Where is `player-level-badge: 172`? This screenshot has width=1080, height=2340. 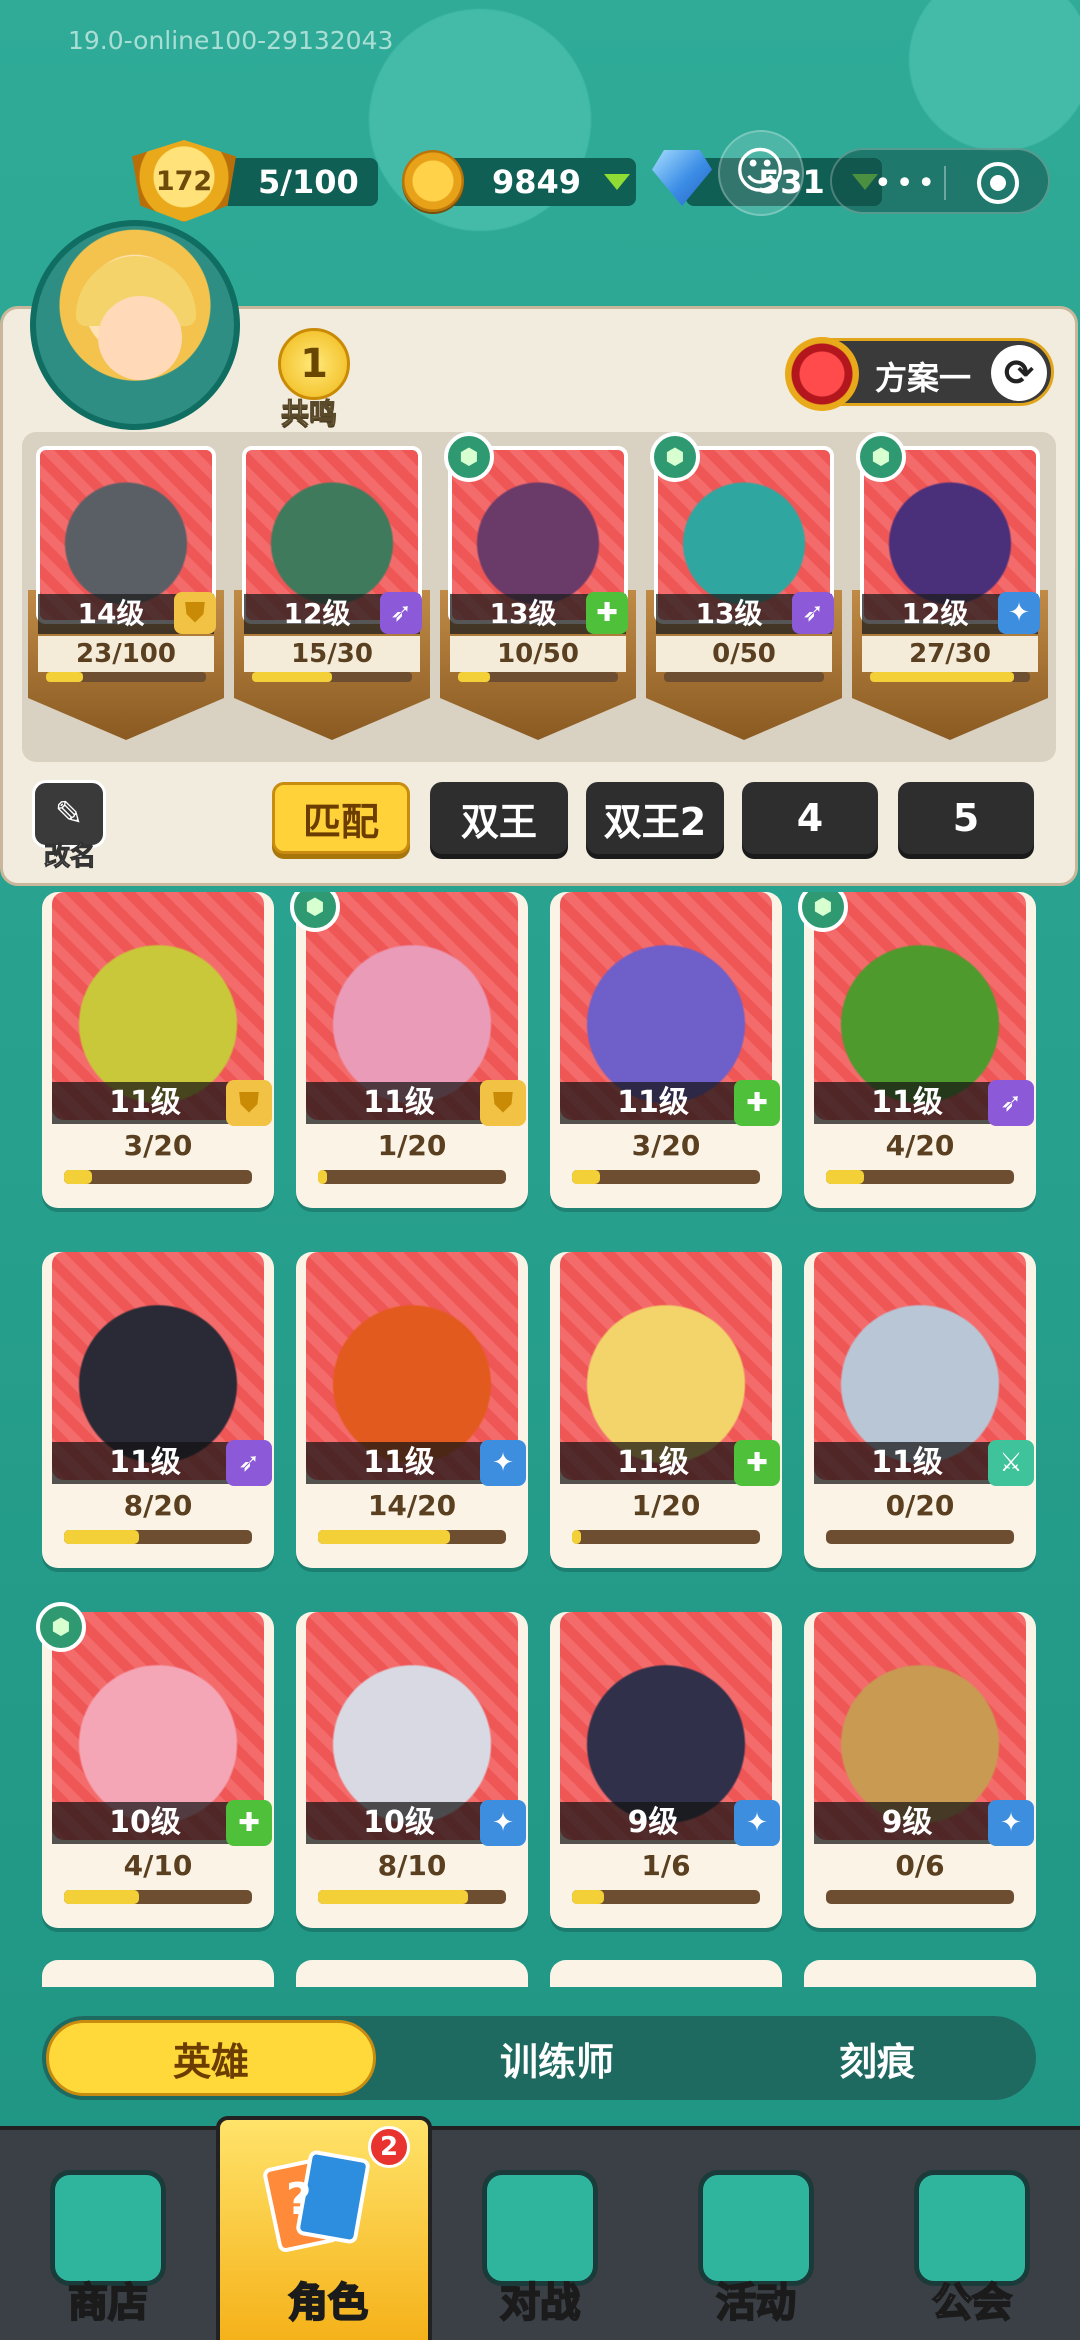 player-level-badge: 172 is located at coordinates (184, 181).